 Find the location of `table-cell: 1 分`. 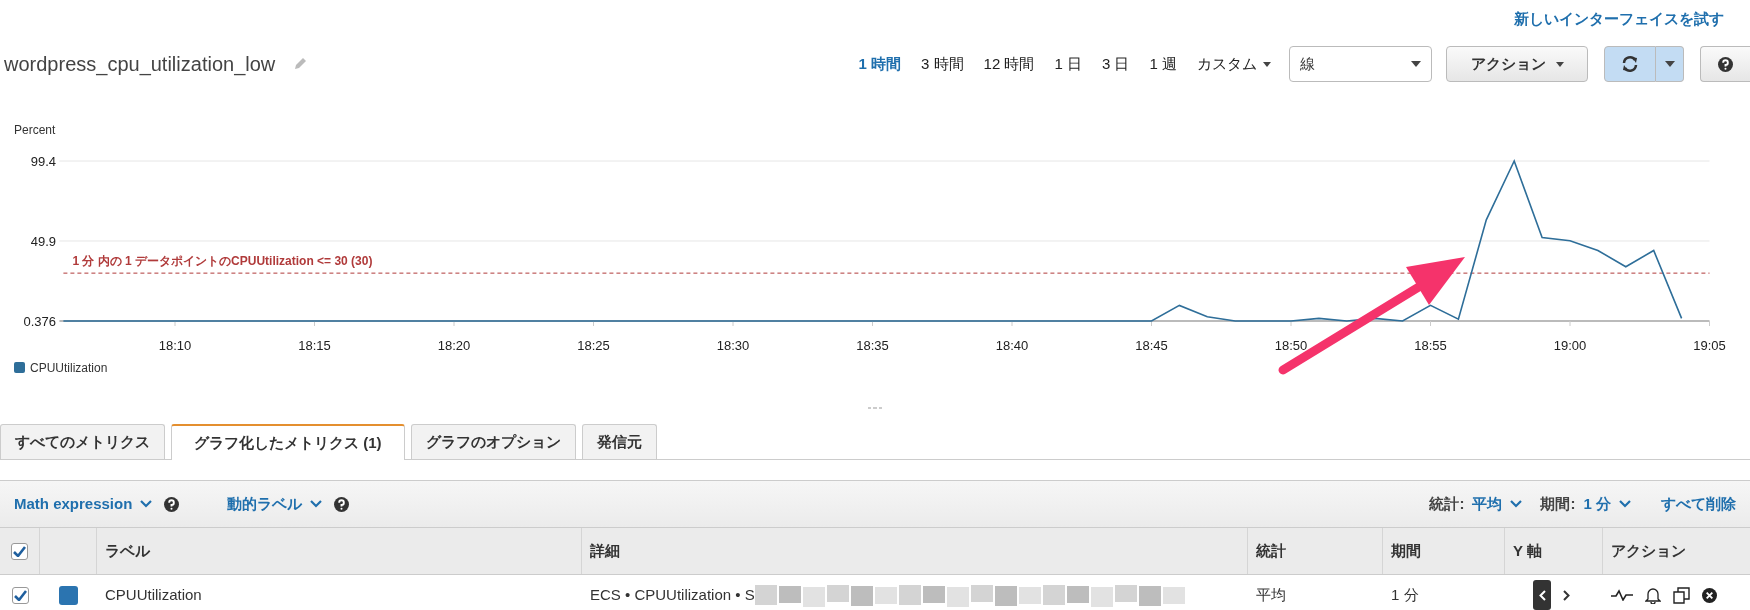

table-cell: 1 分 is located at coordinates (1405, 594).